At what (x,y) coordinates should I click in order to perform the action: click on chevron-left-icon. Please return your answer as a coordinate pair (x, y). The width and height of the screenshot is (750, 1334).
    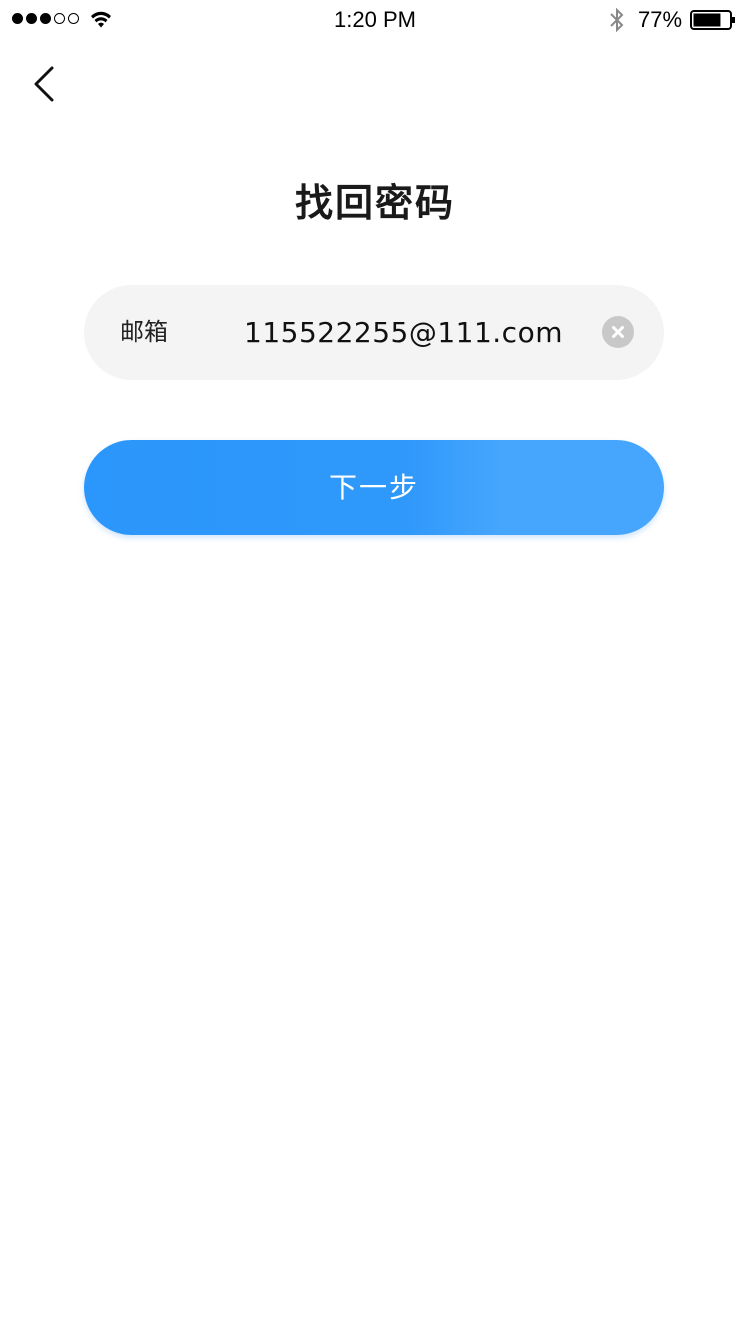
    Looking at the image, I should click on (44, 84).